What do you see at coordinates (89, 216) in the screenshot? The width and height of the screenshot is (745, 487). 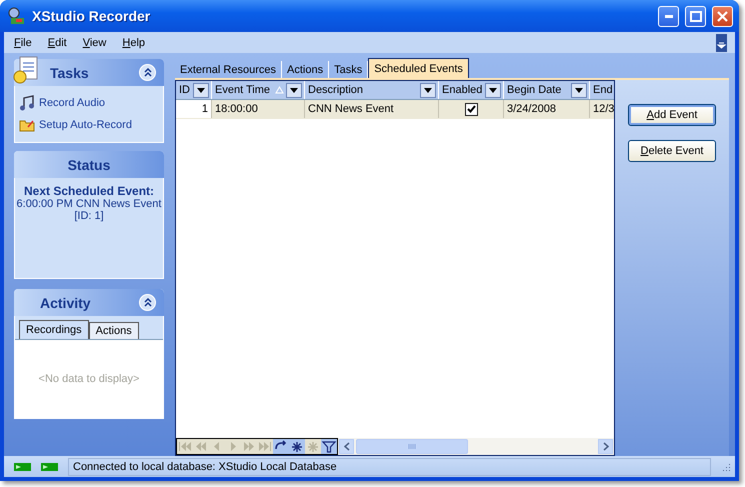 I see `status-text: [ID: 1]` at bounding box center [89, 216].